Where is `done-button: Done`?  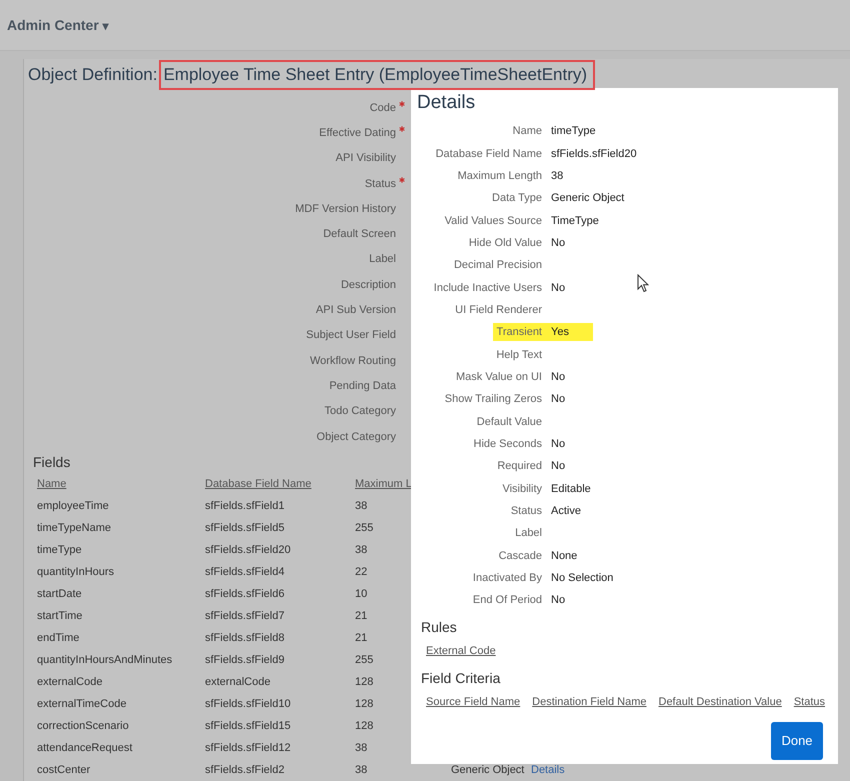 done-button: Done is located at coordinates (797, 741).